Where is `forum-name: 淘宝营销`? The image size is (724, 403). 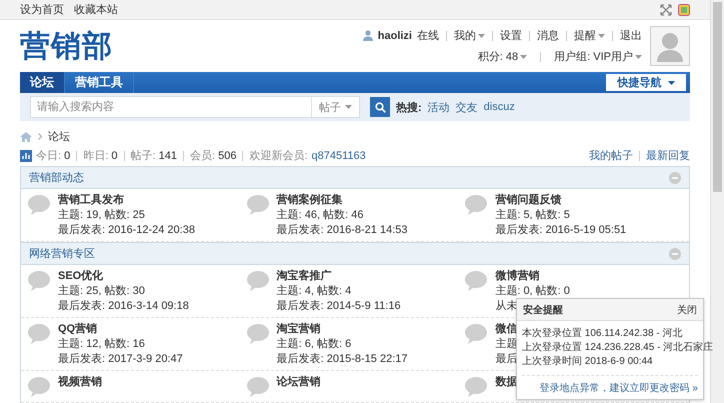
forum-name: 淘宝营销 is located at coordinates (298, 329).